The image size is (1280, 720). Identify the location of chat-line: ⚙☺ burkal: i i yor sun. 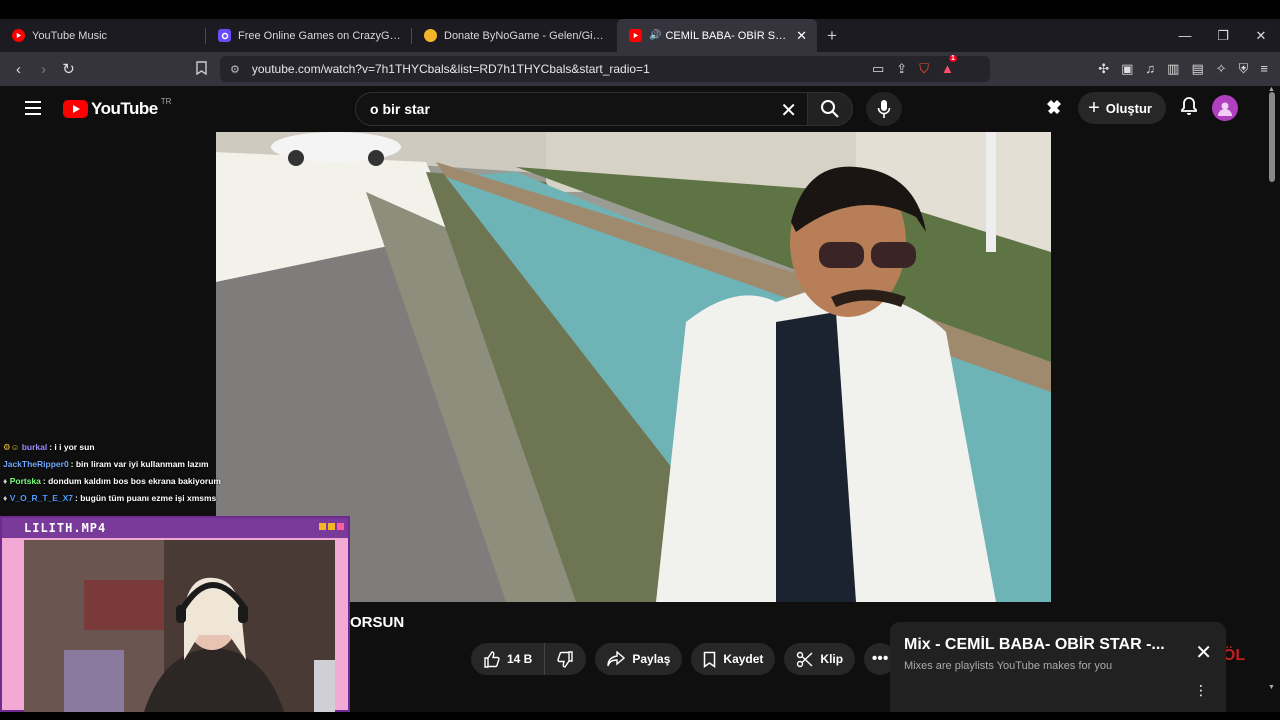
(118, 447).